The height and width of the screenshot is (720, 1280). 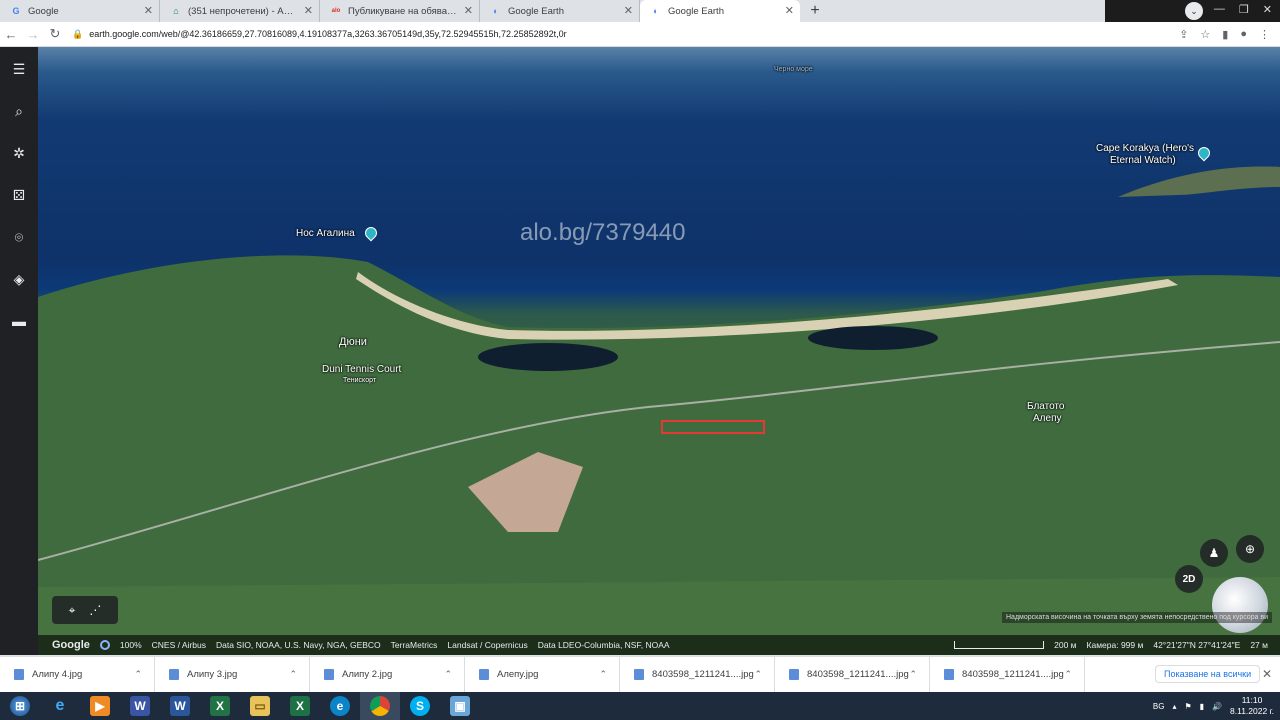 I want to click on language-indicator: BG, so click(x=1159, y=706).